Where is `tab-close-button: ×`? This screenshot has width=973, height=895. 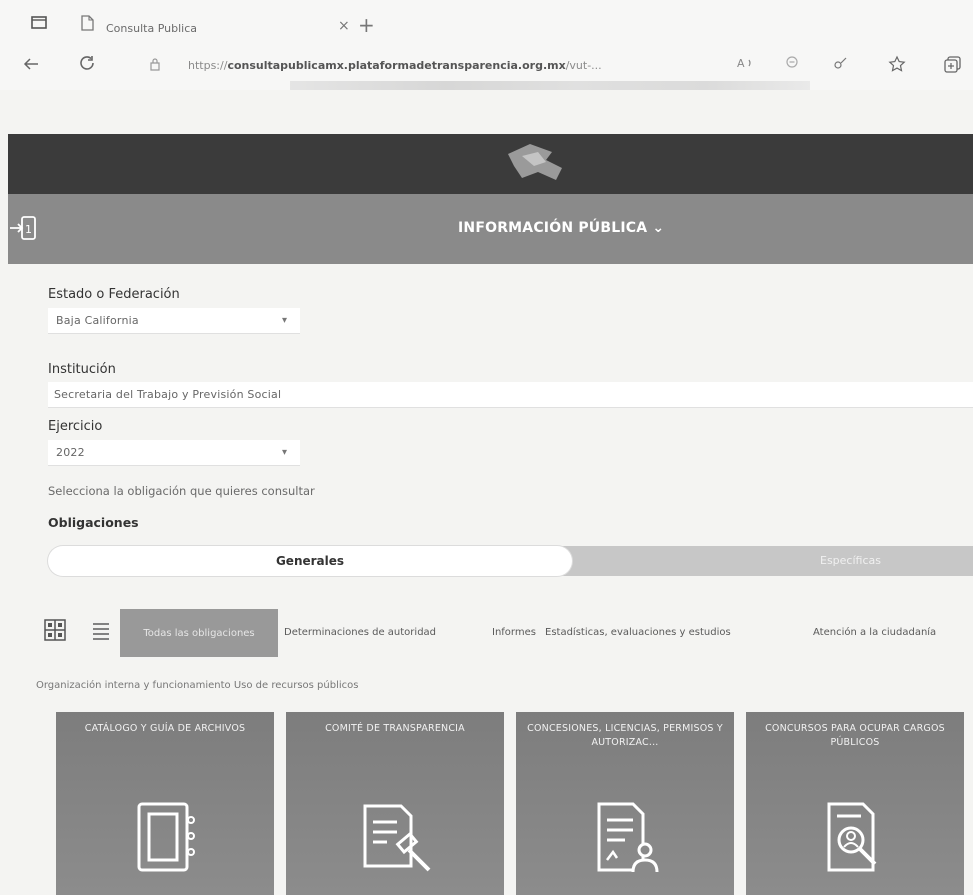
tab-close-button: × is located at coordinates (344, 26).